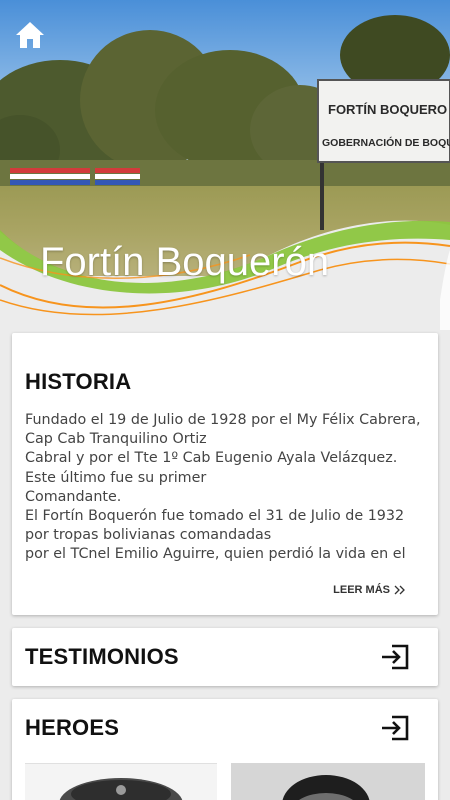 The height and width of the screenshot is (800, 450). I want to click on double-chevron-right-icon, so click(399, 590).